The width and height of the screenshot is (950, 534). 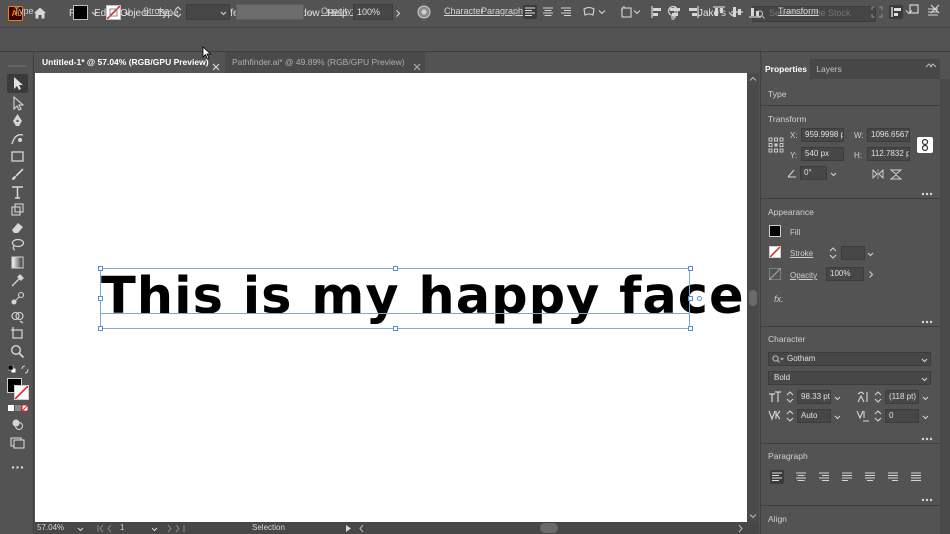 What do you see at coordinates (178, 12) in the screenshot?
I see `stroke-weight-stepper` at bounding box center [178, 12].